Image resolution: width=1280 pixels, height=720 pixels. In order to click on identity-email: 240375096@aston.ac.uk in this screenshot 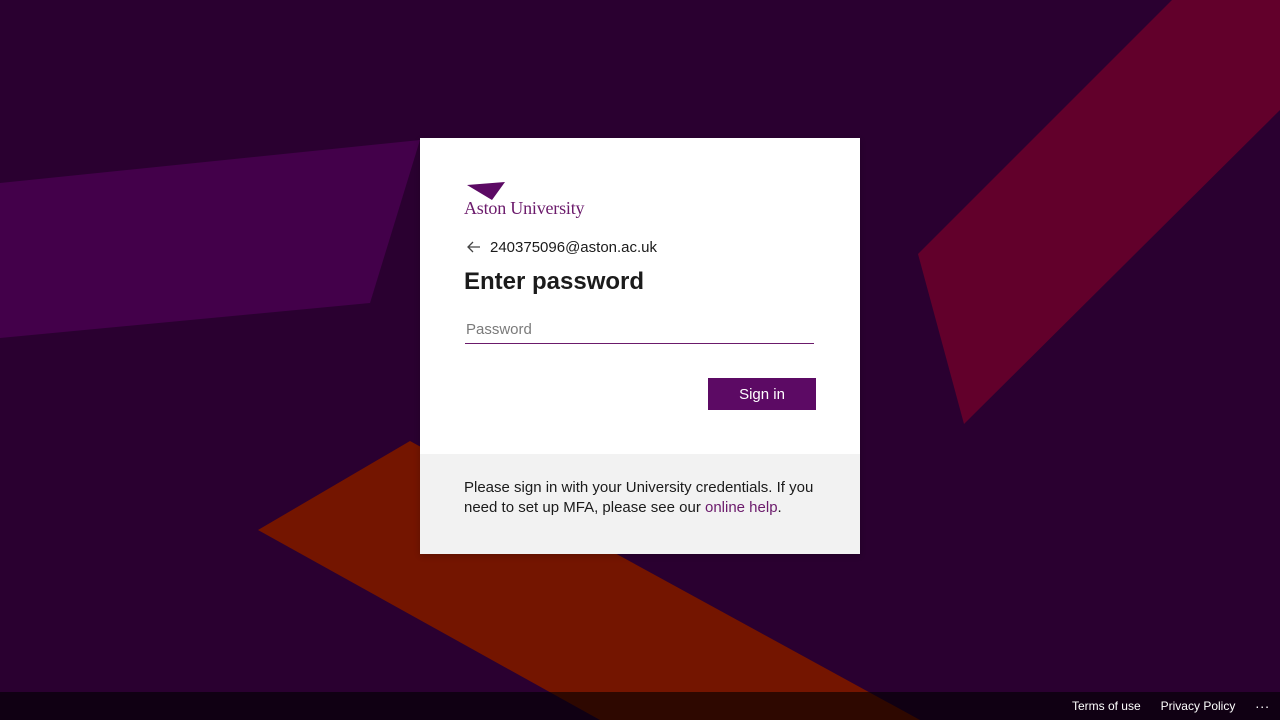, I will do `click(574, 247)`.